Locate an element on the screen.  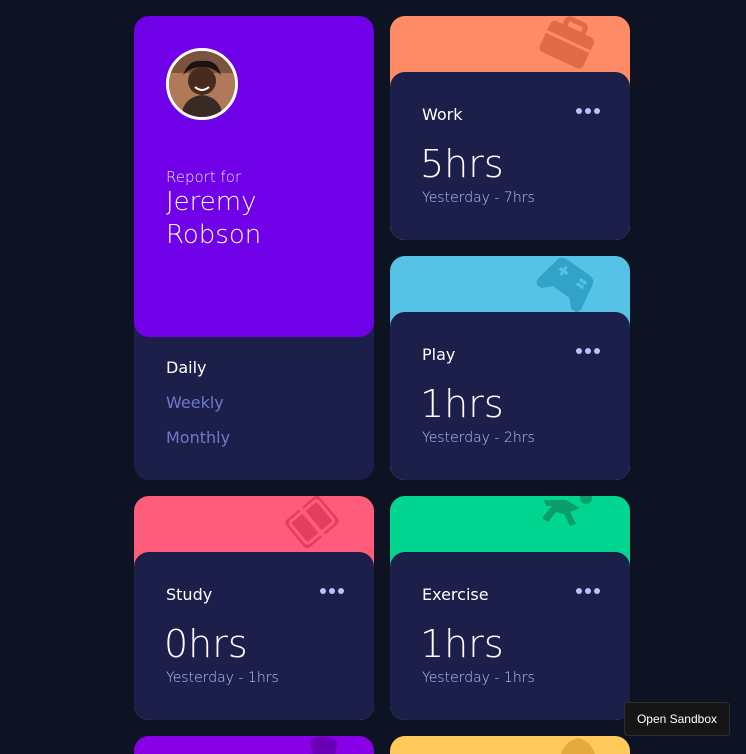
period-monthly: Monthly is located at coordinates (198, 438).